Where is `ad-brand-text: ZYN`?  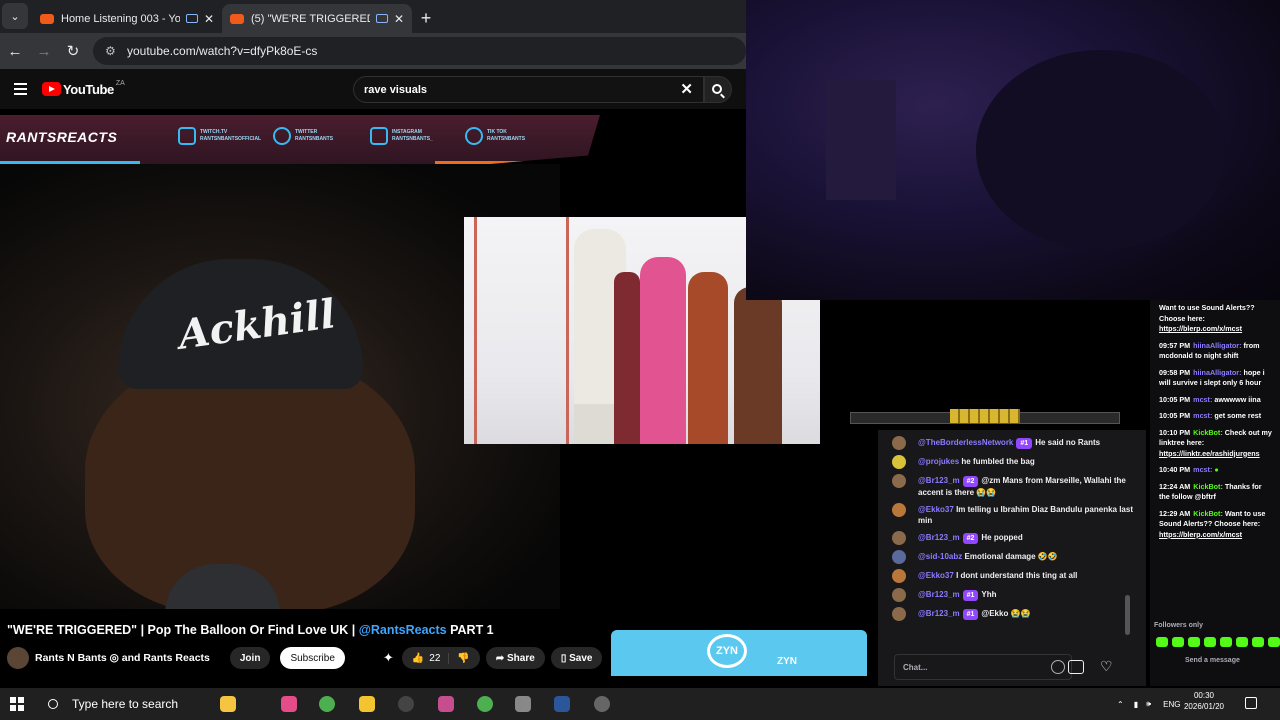
ad-brand-text: ZYN is located at coordinates (787, 661).